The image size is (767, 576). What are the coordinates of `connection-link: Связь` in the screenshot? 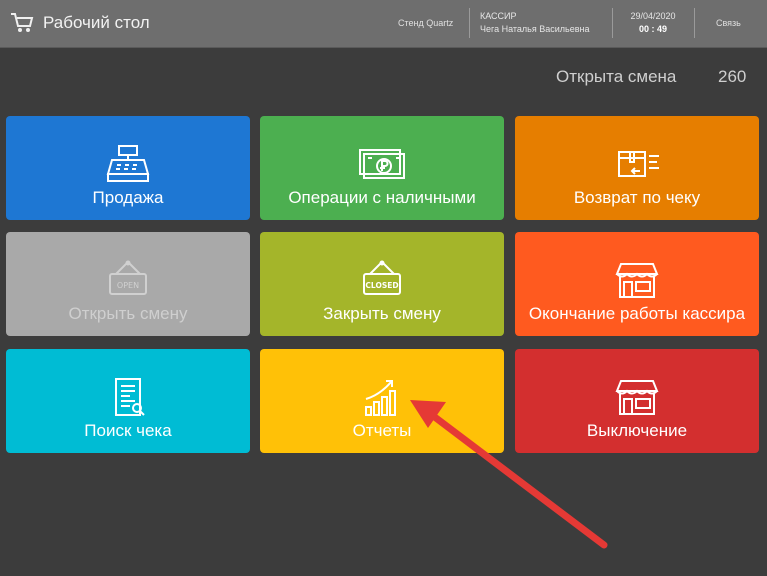 It's located at (728, 23).